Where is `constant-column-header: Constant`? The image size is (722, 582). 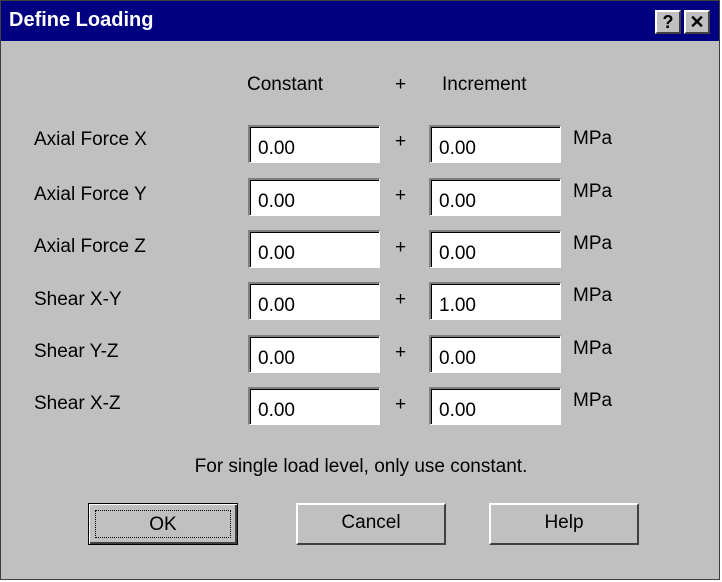
constant-column-header: Constant is located at coordinates (285, 84).